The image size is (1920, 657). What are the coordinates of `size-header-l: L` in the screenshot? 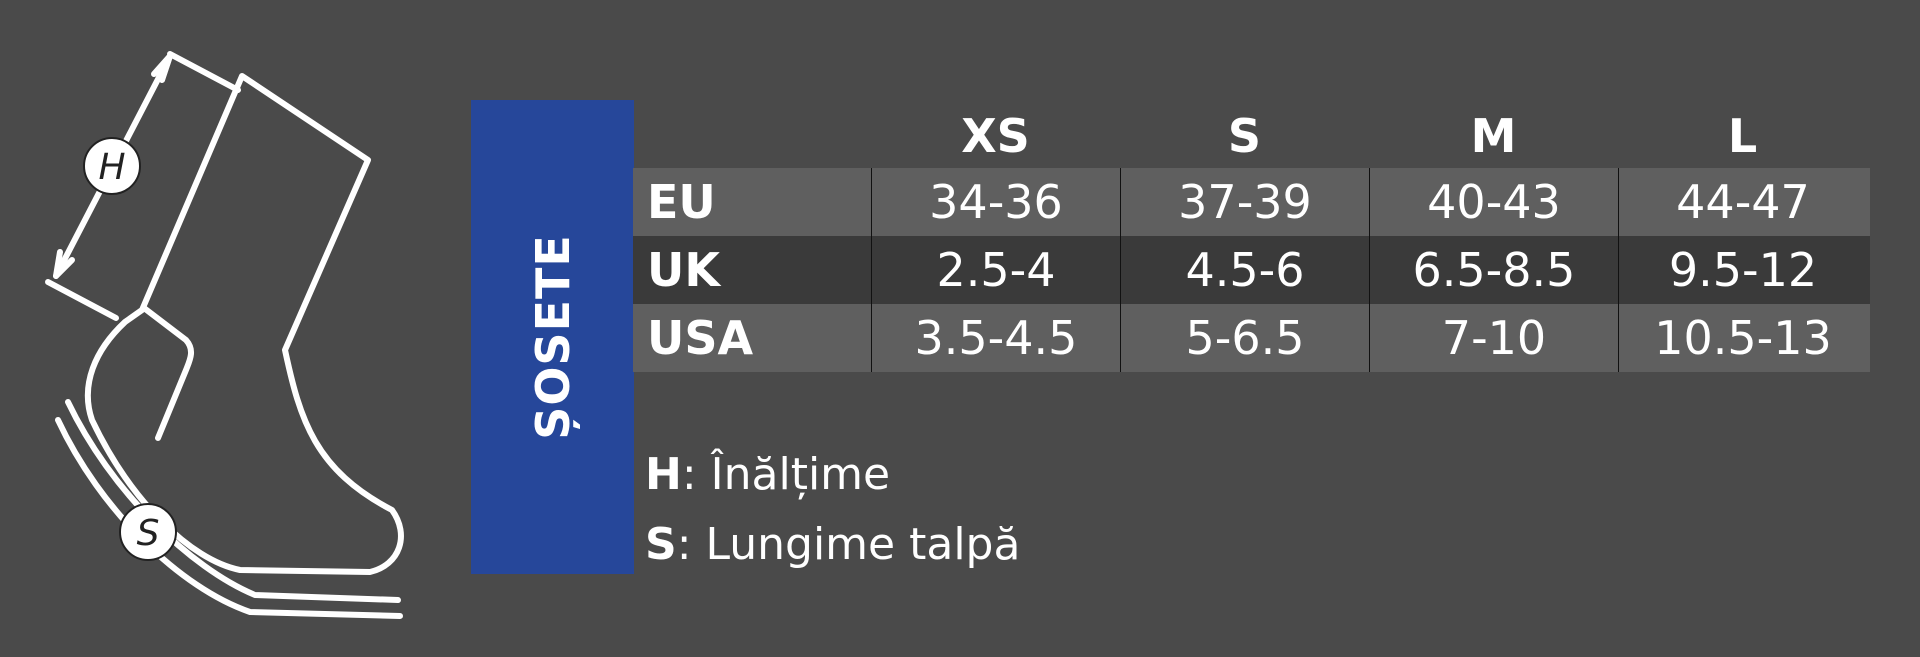 It's located at (1742, 136).